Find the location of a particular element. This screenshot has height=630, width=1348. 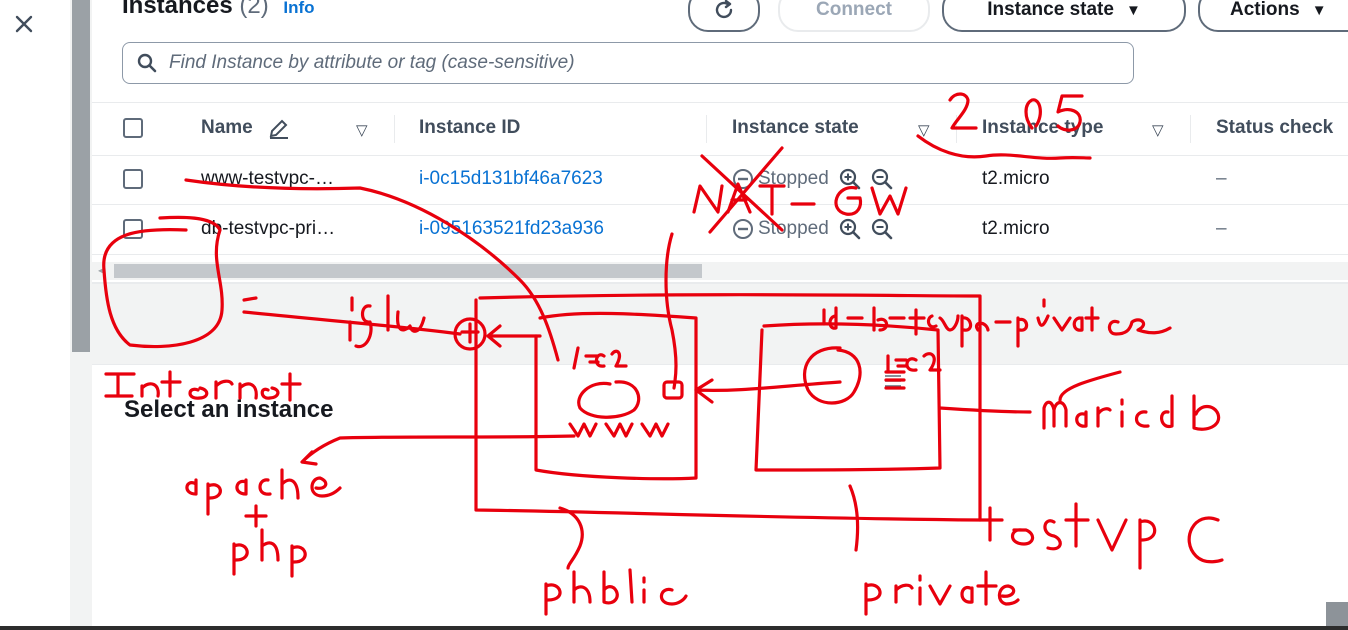

connect-label: Connect is located at coordinates (854, 10).